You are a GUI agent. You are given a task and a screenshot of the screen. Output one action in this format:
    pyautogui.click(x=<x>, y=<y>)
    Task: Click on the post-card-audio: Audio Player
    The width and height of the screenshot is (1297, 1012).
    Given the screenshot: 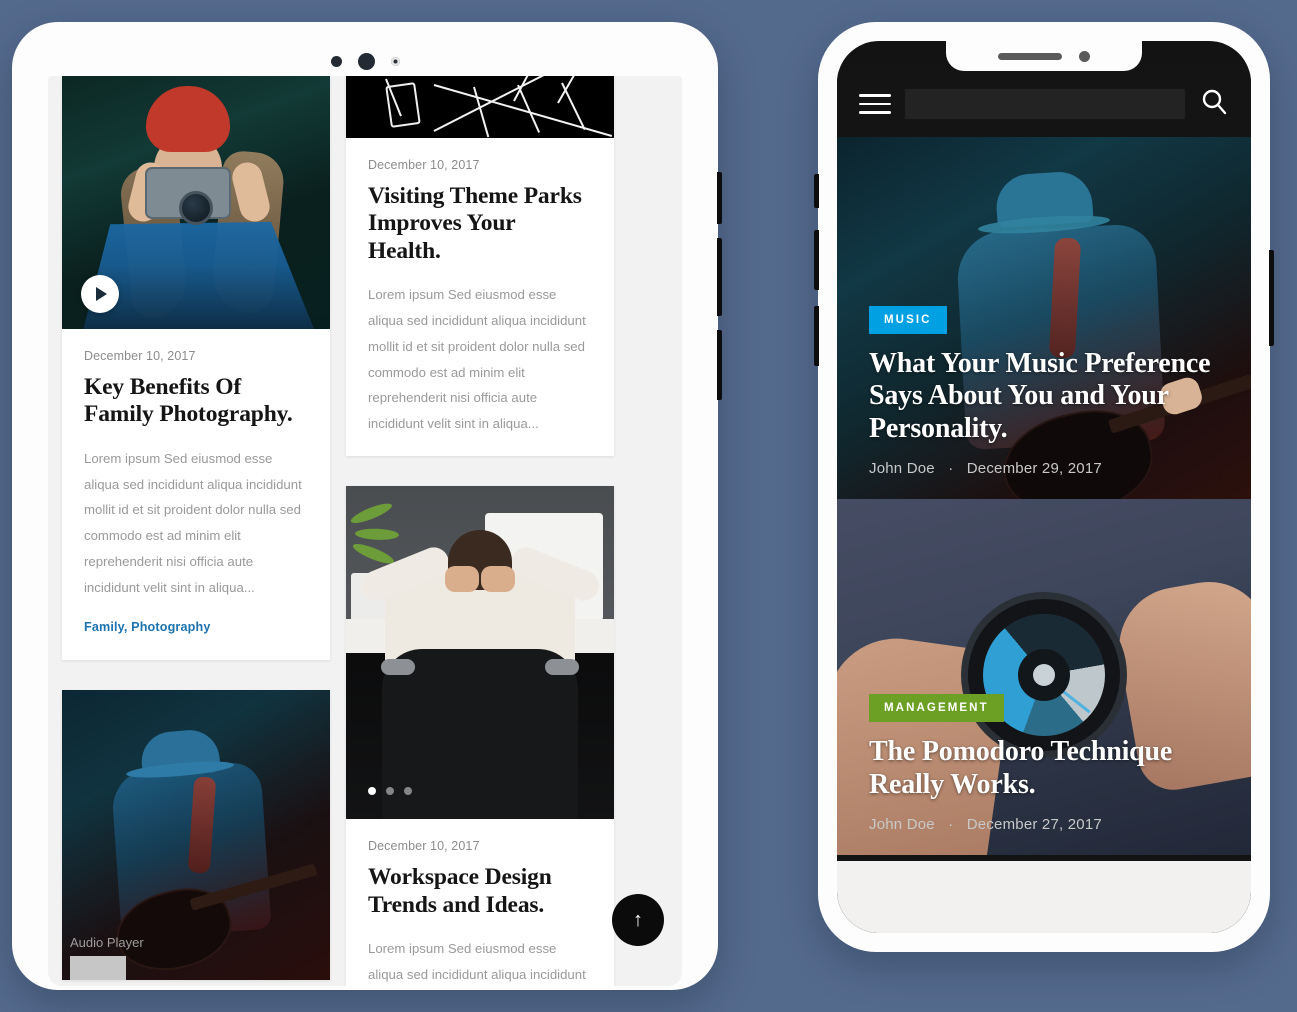 What is the action you would take?
    pyautogui.click(x=196, y=835)
    